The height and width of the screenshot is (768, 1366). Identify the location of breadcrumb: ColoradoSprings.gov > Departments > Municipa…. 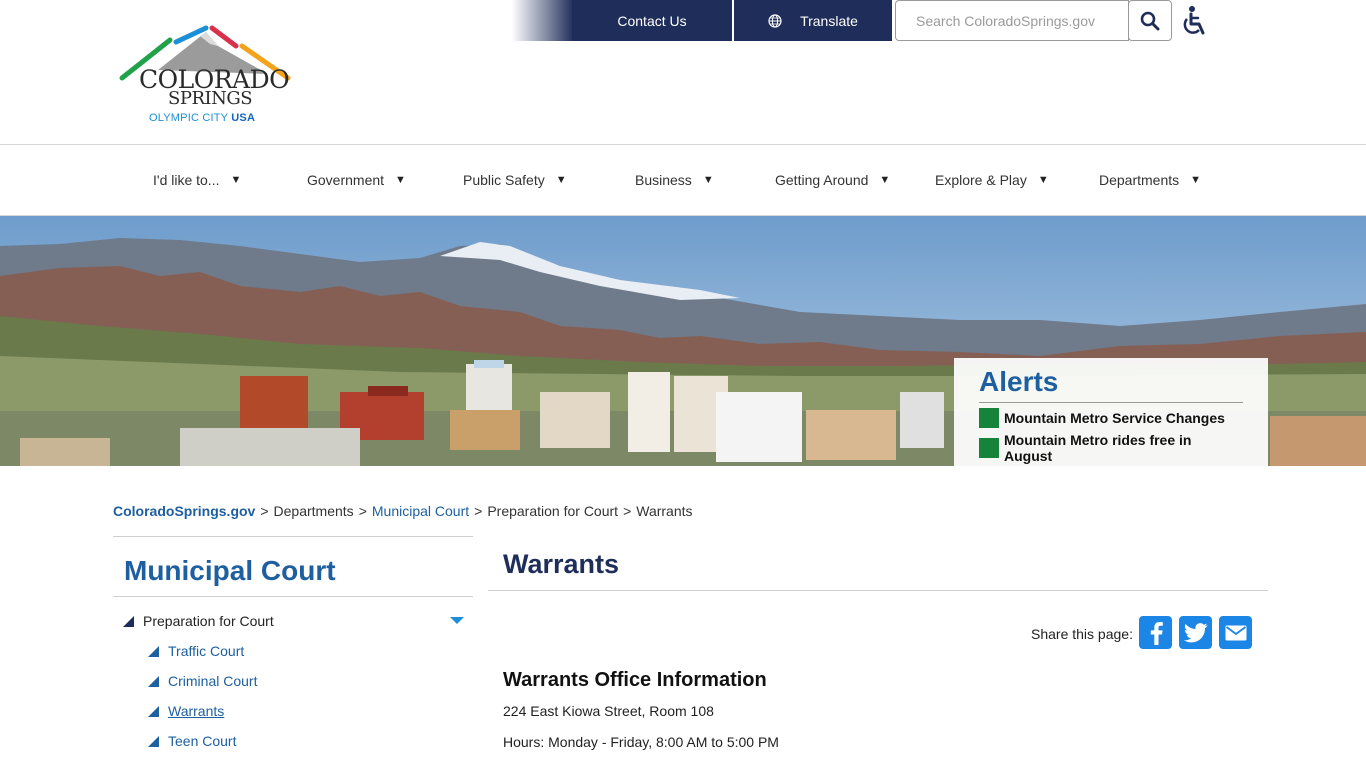
(403, 511).